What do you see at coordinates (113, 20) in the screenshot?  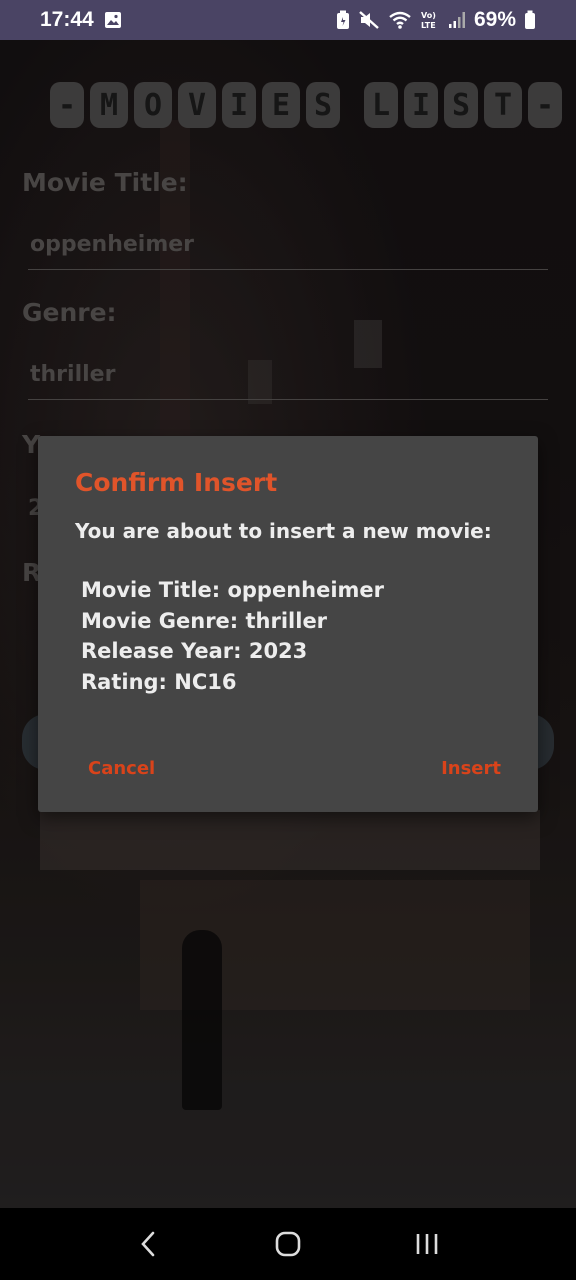 I see `image-icon` at bounding box center [113, 20].